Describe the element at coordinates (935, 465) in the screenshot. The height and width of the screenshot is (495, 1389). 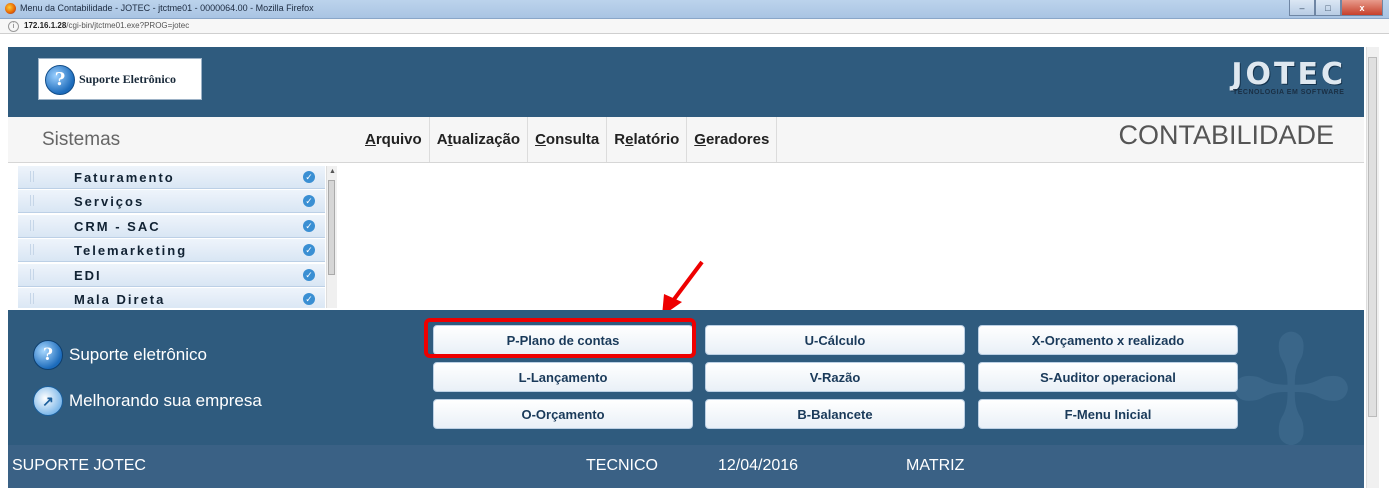
I see `footer-branch: MATRIZ` at that location.